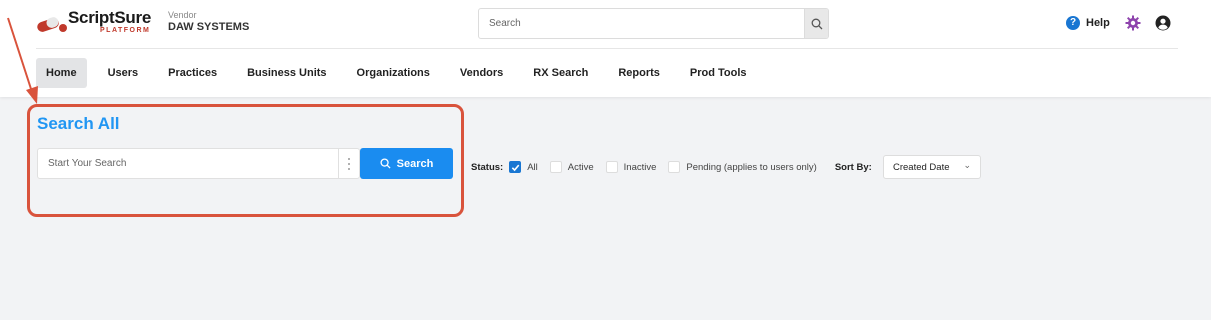  I want to click on status-option-inactive: Inactive, so click(631, 167).